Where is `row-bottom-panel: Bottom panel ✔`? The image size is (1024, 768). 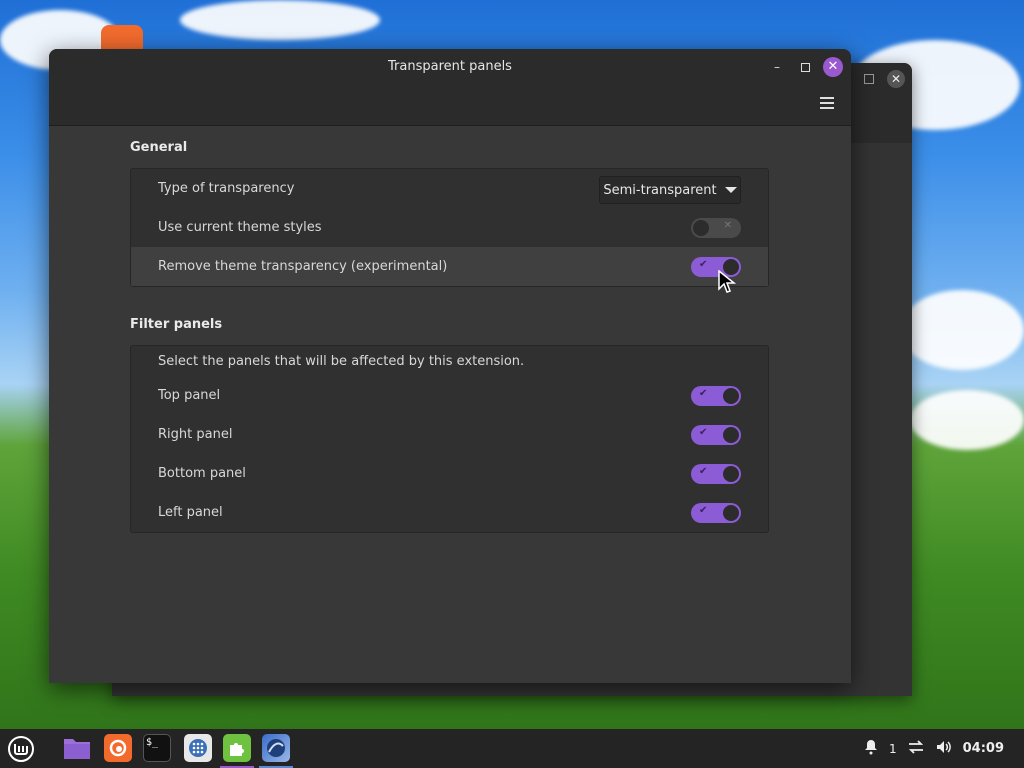 row-bottom-panel: Bottom panel ✔ is located at coordinates (449, 473).